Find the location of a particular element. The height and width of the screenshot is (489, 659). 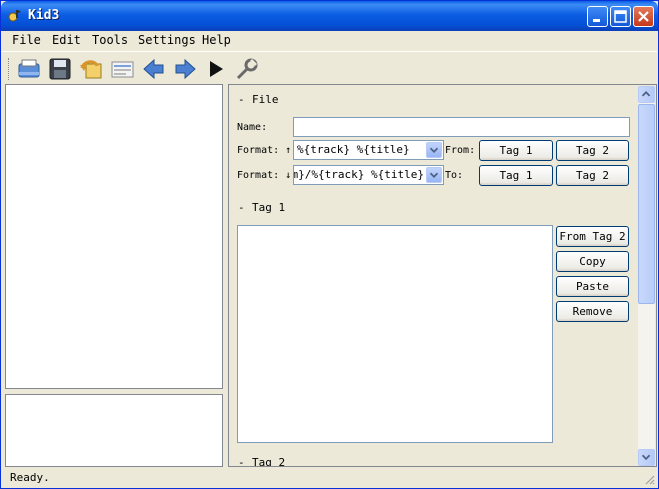

maximize-button is located at coordinates (620, 16).